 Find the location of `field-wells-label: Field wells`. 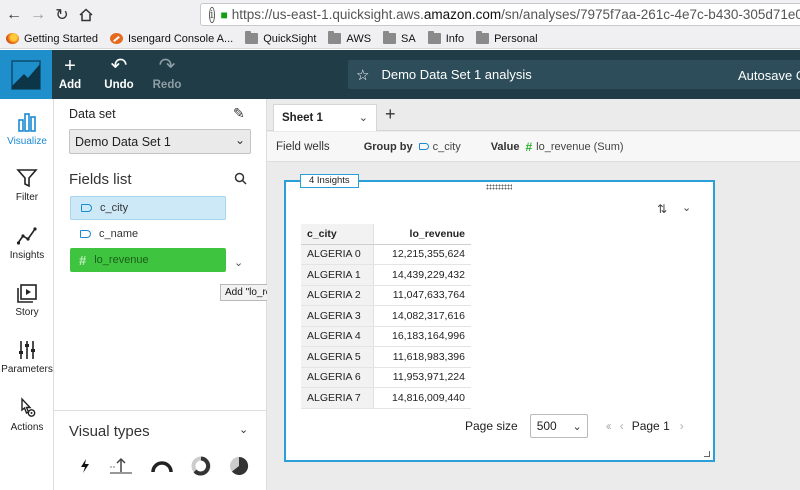

field-wells-label: Field wells is located at coordinates (303, 146).